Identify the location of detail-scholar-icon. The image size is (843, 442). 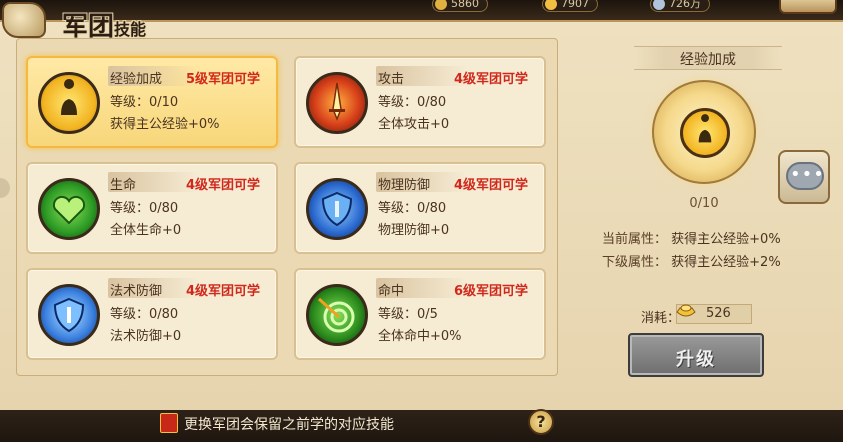
(705, 133).